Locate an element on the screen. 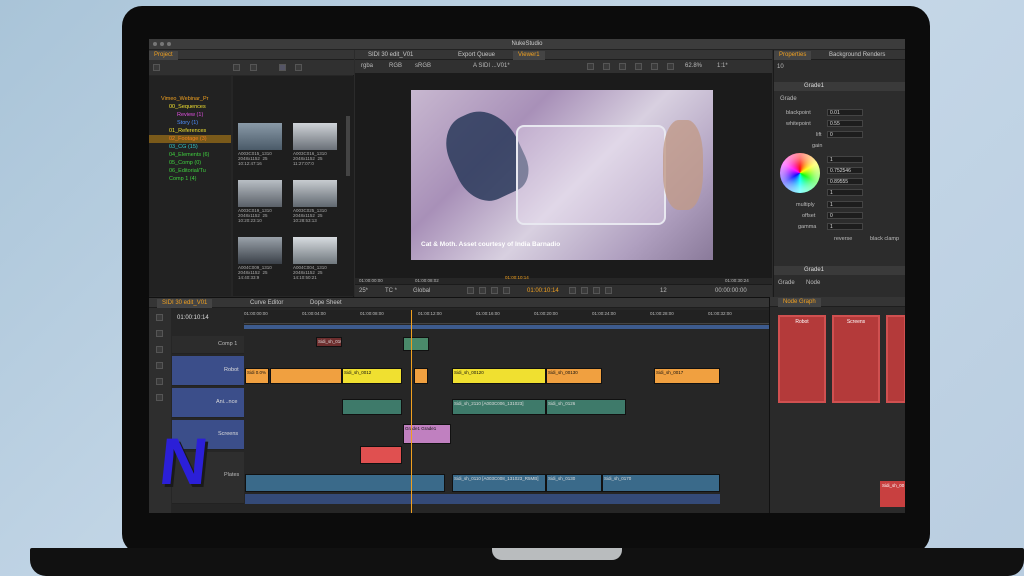 The height and width of the screenshot is (576, 1024). track-header: Ani...nce is located at coordinates (208, 403).